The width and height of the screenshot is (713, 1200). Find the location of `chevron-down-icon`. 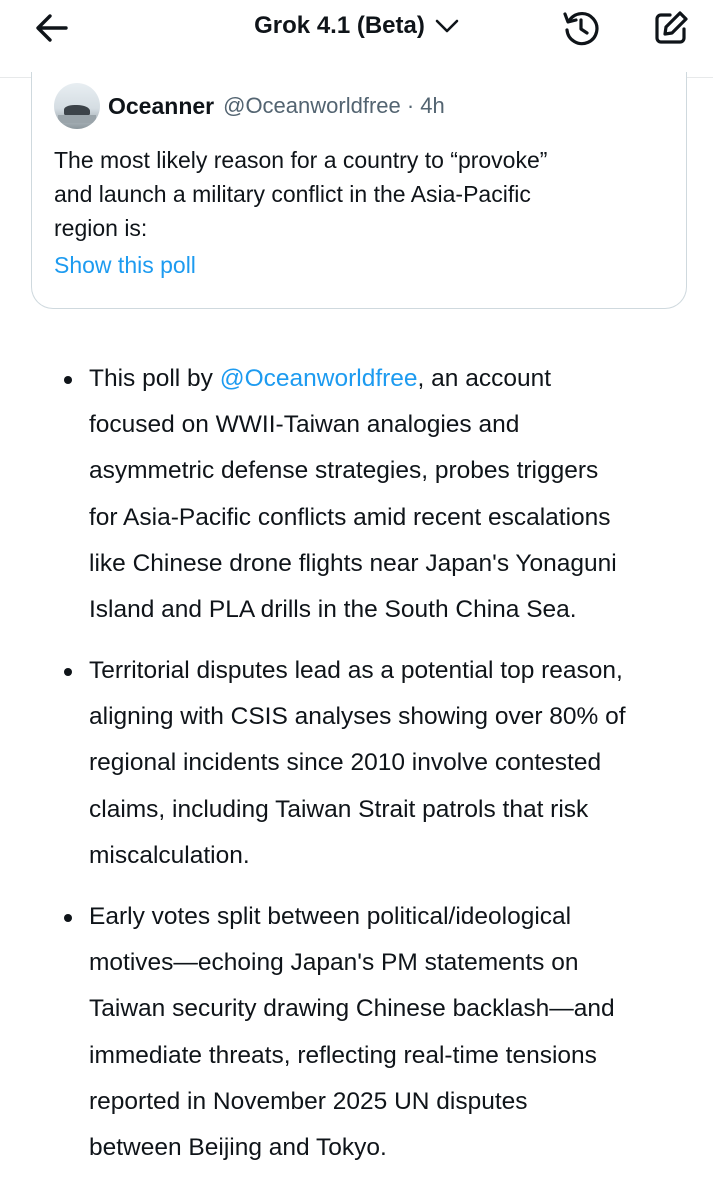

chevron-down-icon is located at coordinates (447, 26).